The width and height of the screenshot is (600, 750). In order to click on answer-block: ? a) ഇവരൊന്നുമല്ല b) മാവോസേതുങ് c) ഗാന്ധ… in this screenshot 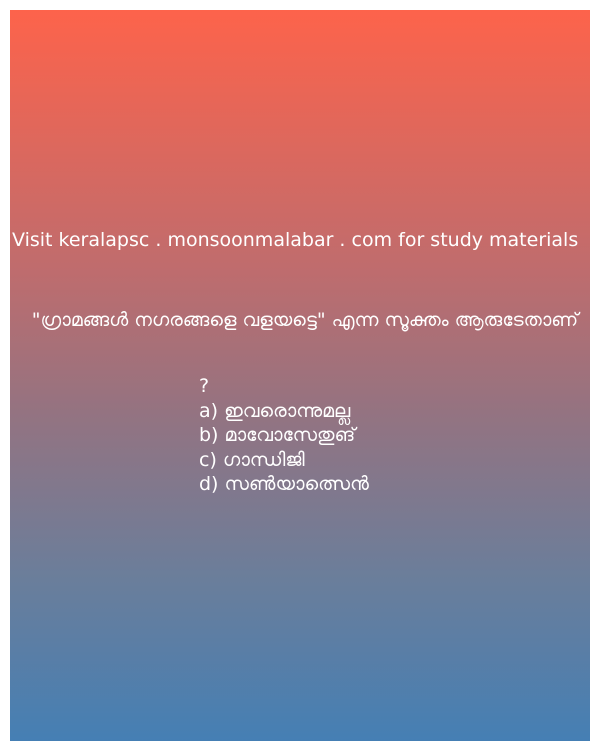, I will do `click(389, 435)`.